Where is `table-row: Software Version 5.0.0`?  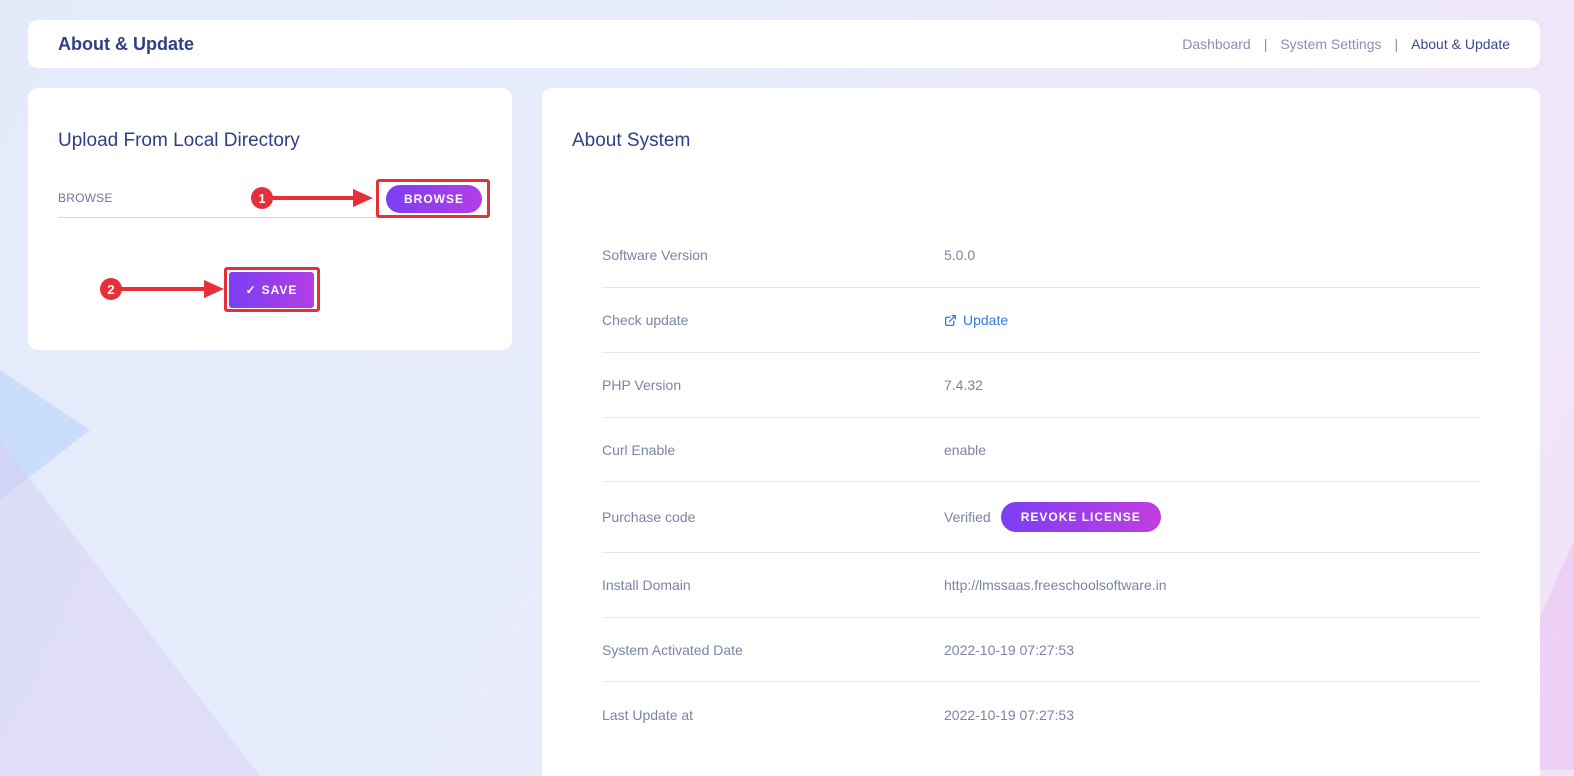
table-row: Software Version 5.0.0 is located at coordinates (1041, 255).